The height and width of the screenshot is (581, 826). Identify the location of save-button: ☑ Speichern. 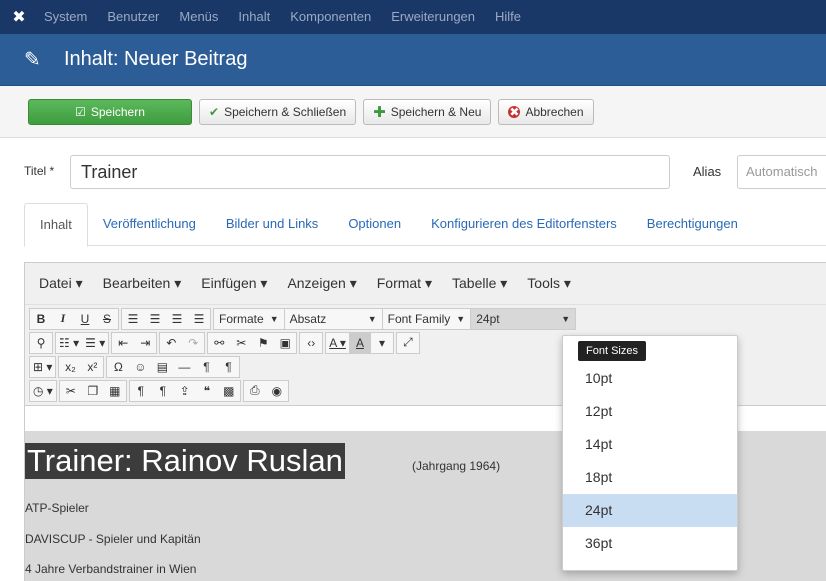
(110, 111).